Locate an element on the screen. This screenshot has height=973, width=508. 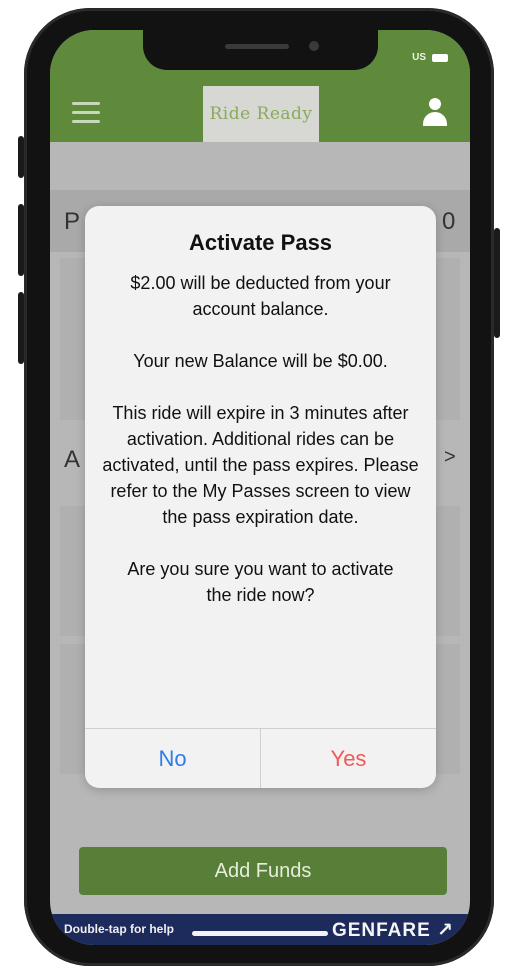
home-indicator is located at coordinates (260, 933).